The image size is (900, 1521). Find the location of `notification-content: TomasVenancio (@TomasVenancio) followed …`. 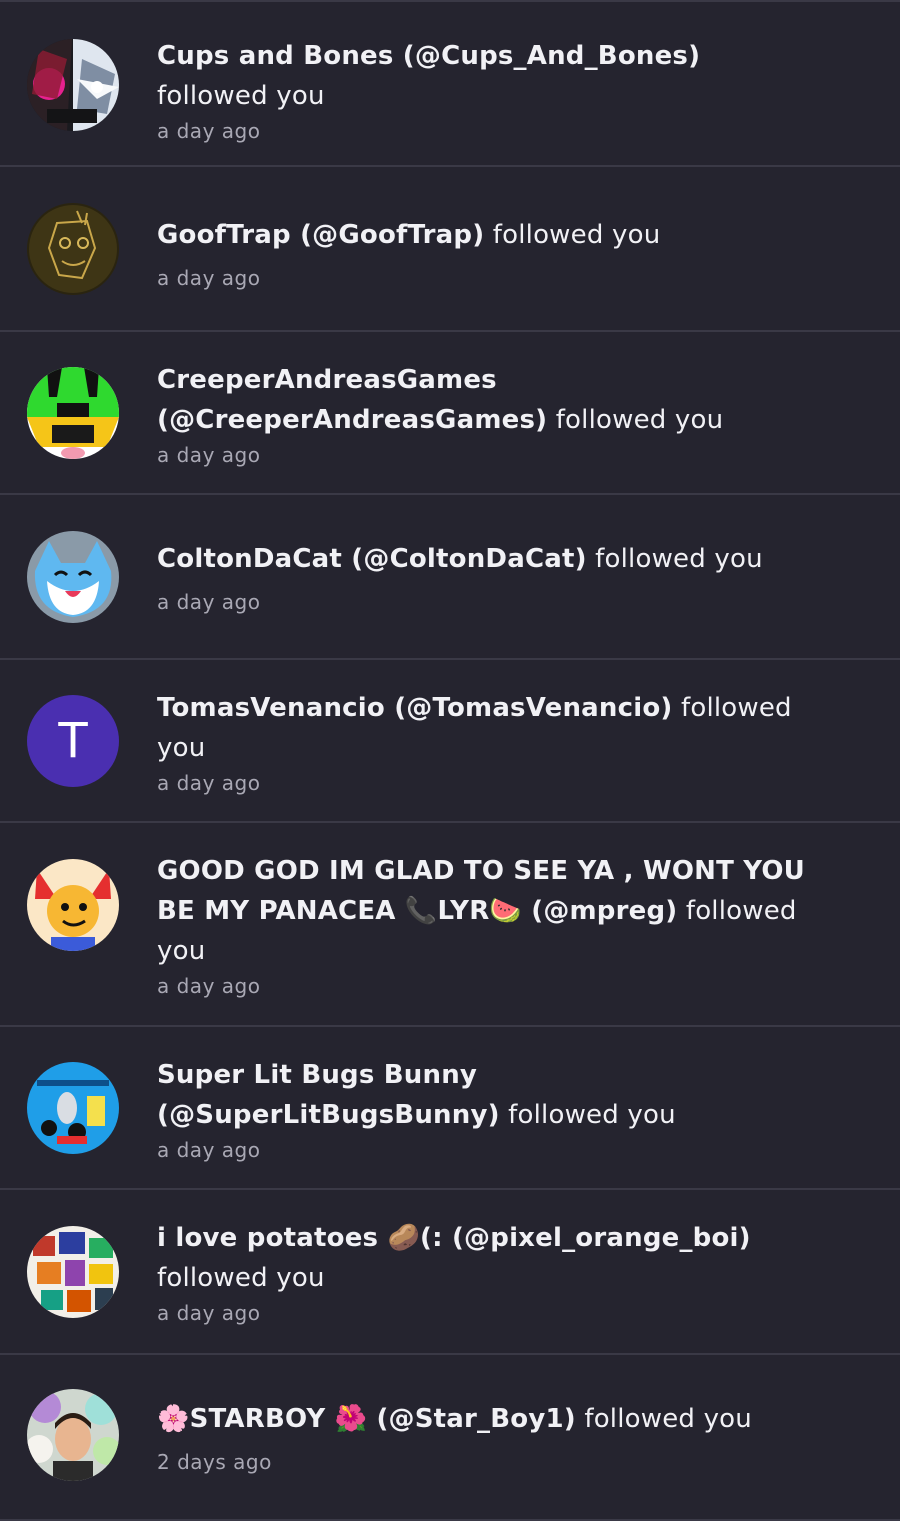

notification-content: TomasVenancio (@TomasVenancio) followed … is located at coordinates (487, 742).